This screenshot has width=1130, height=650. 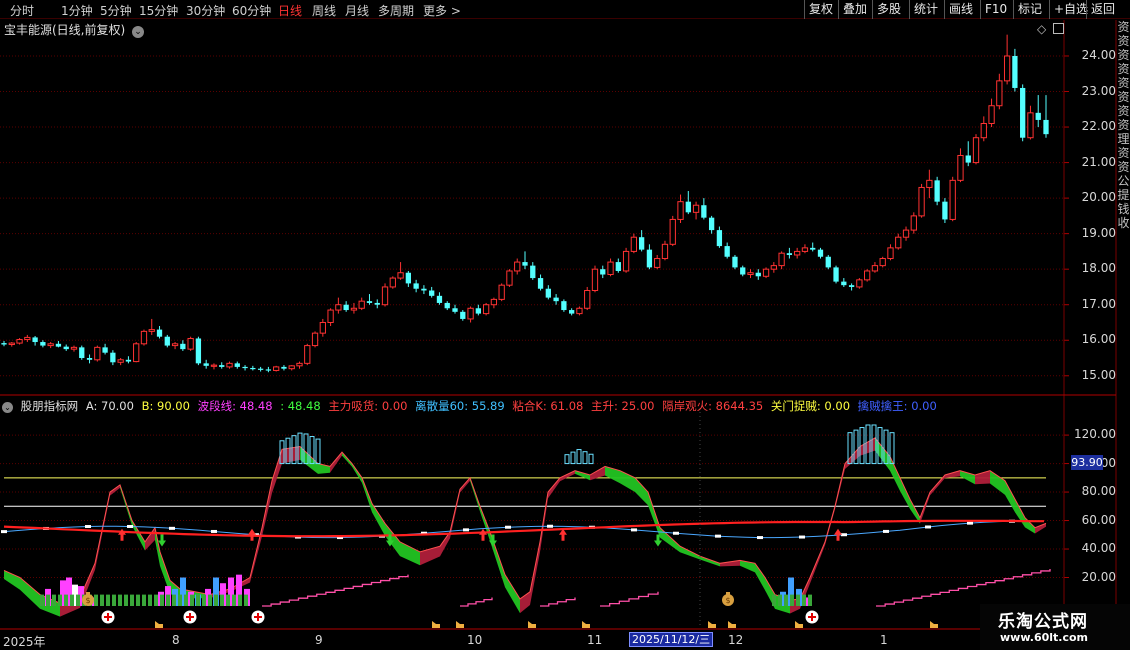 What do you see at coordinates (205, 10) in the screenshot?
I see `timeframe-tab: 30分钟` at bounding box center [205, 10].